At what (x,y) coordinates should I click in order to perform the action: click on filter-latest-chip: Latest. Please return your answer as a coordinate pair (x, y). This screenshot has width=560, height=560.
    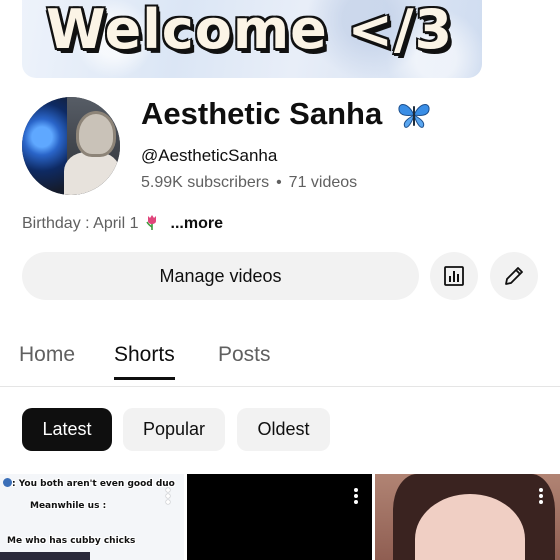
    Looking at the image, I should click on (67, 429).